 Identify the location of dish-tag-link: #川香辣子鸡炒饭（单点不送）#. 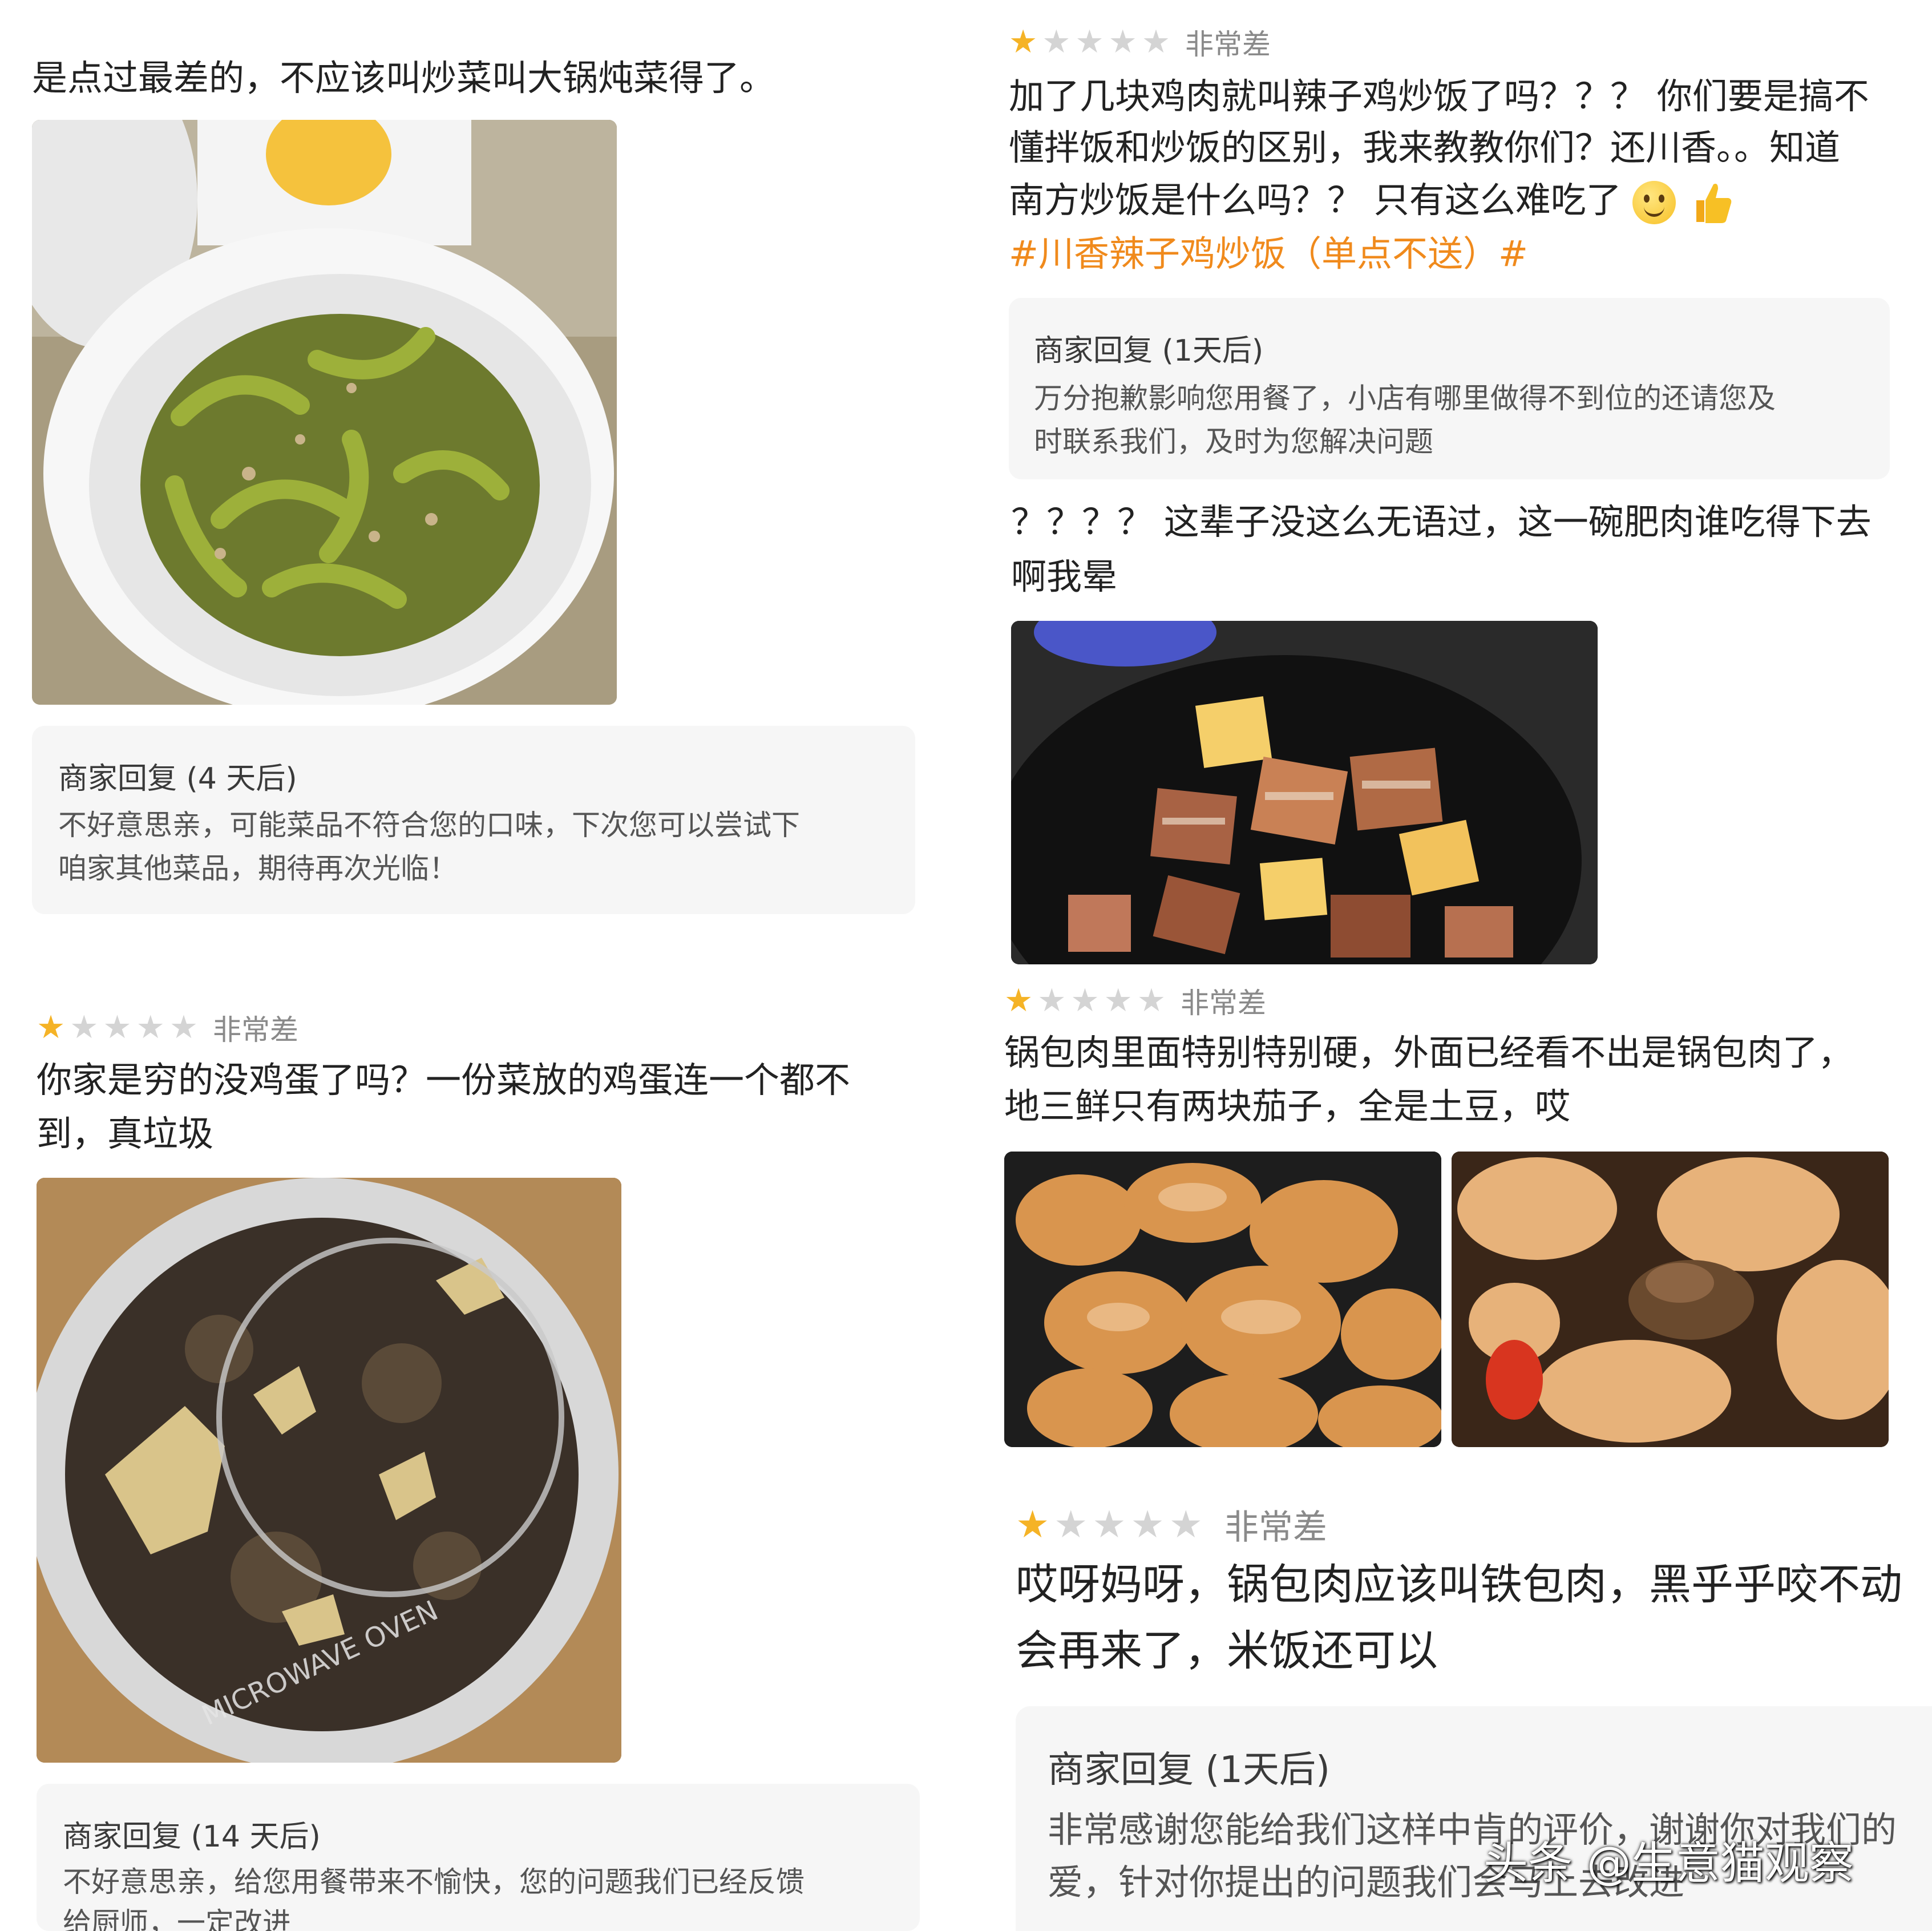
(1268, 254).